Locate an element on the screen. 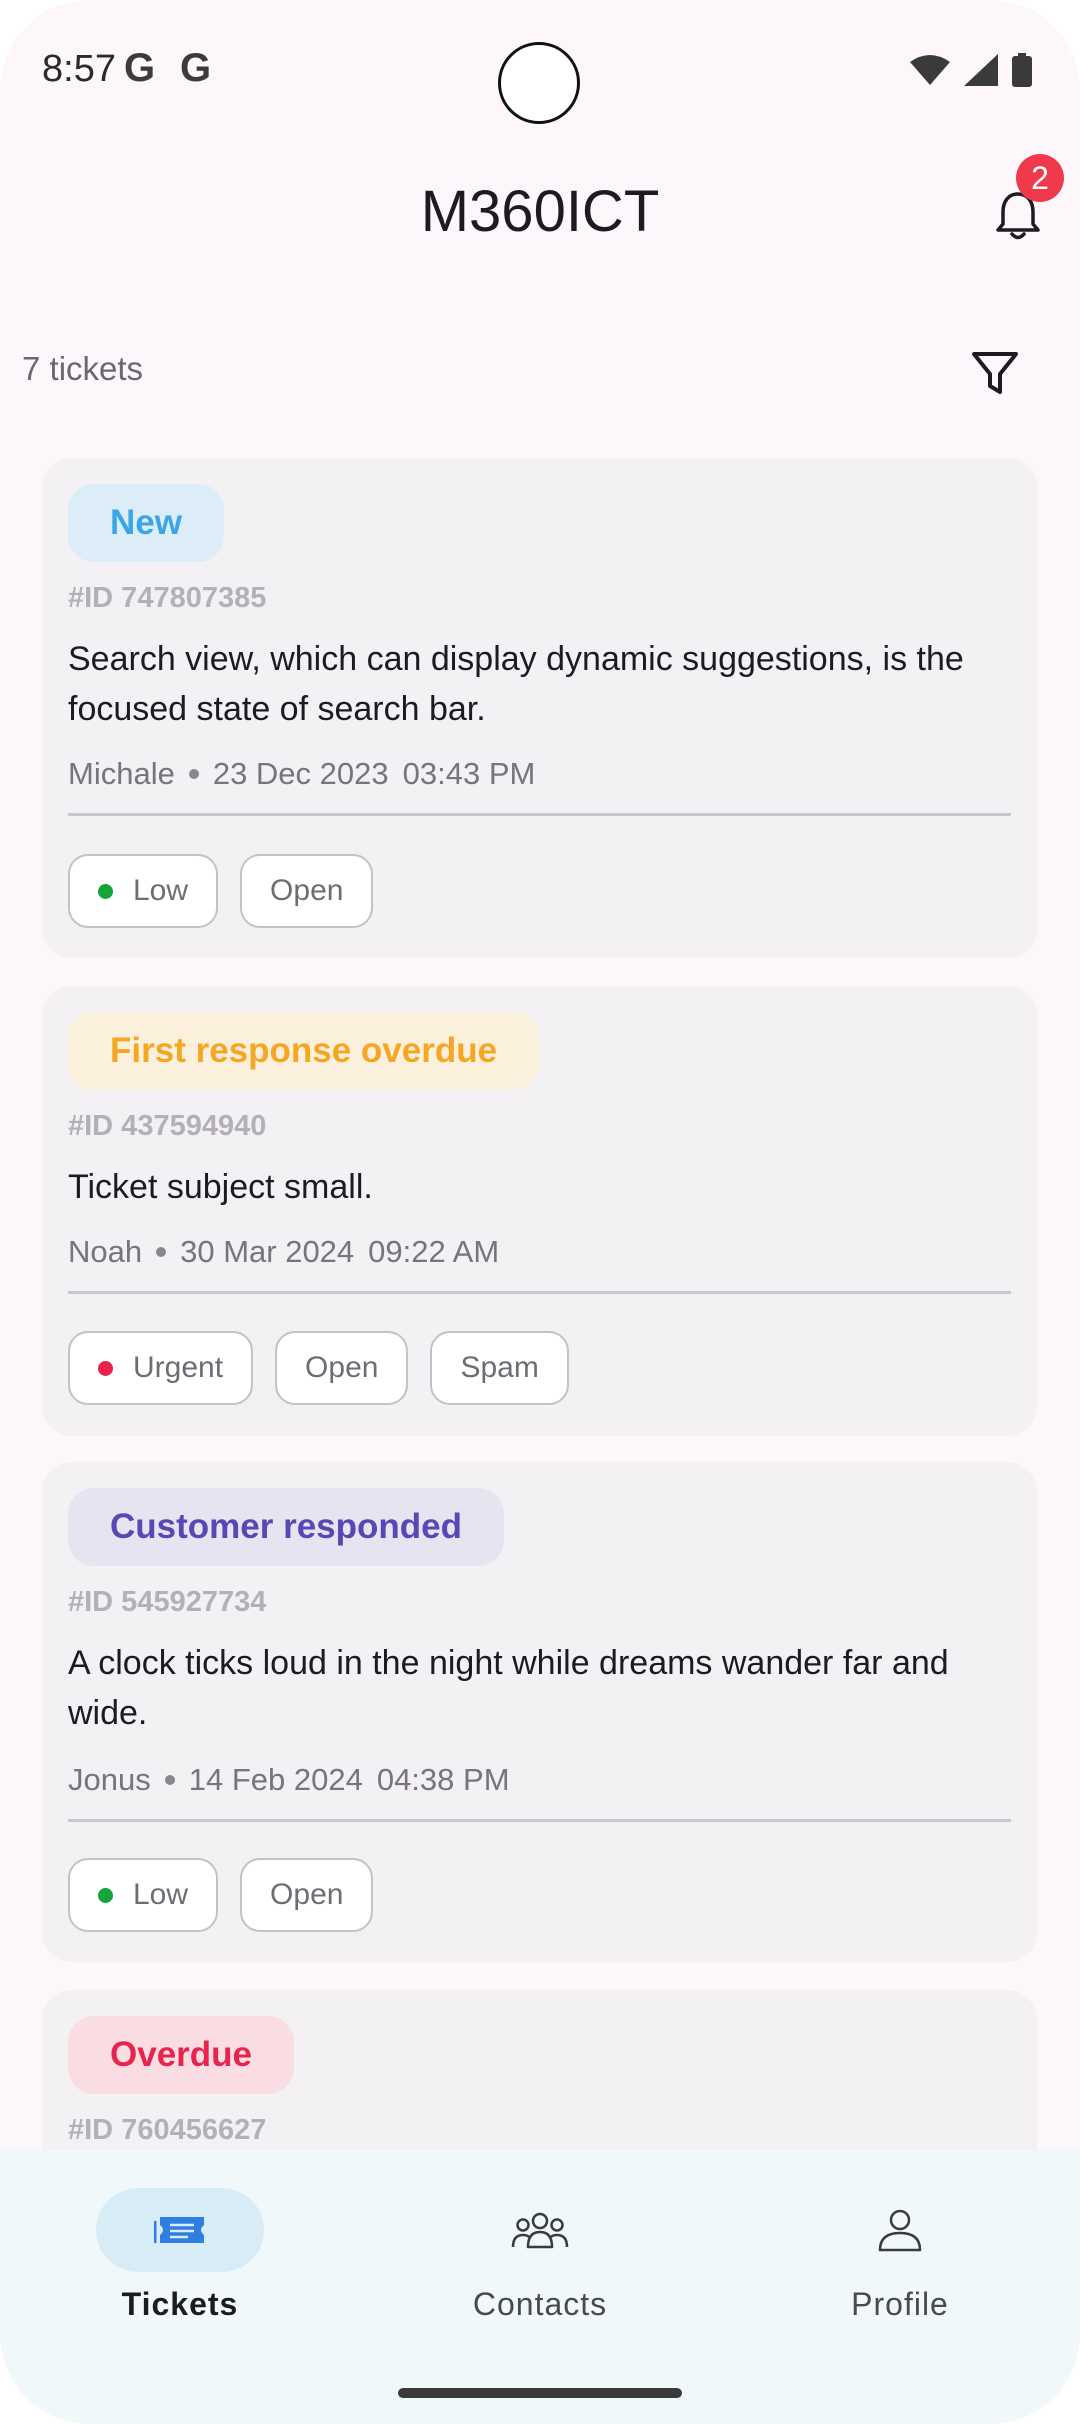 This screenshot has height=2424, width=1080. home-indicator is located at coordinates (540, 2393).